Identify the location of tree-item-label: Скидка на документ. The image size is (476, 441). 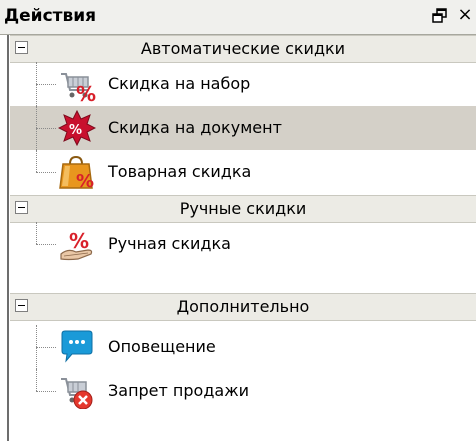
(195, 127).